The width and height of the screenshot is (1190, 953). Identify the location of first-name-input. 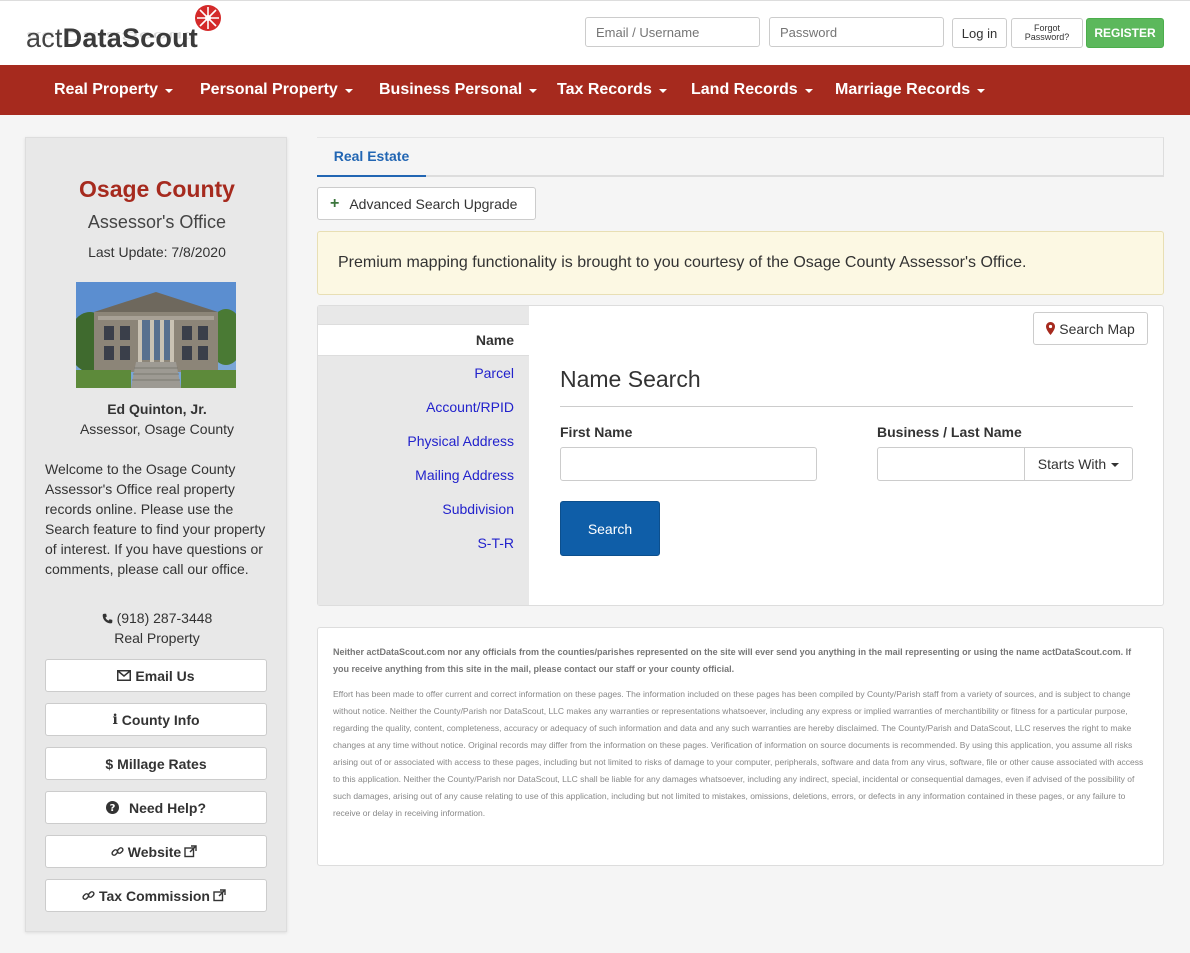
(688, 464).